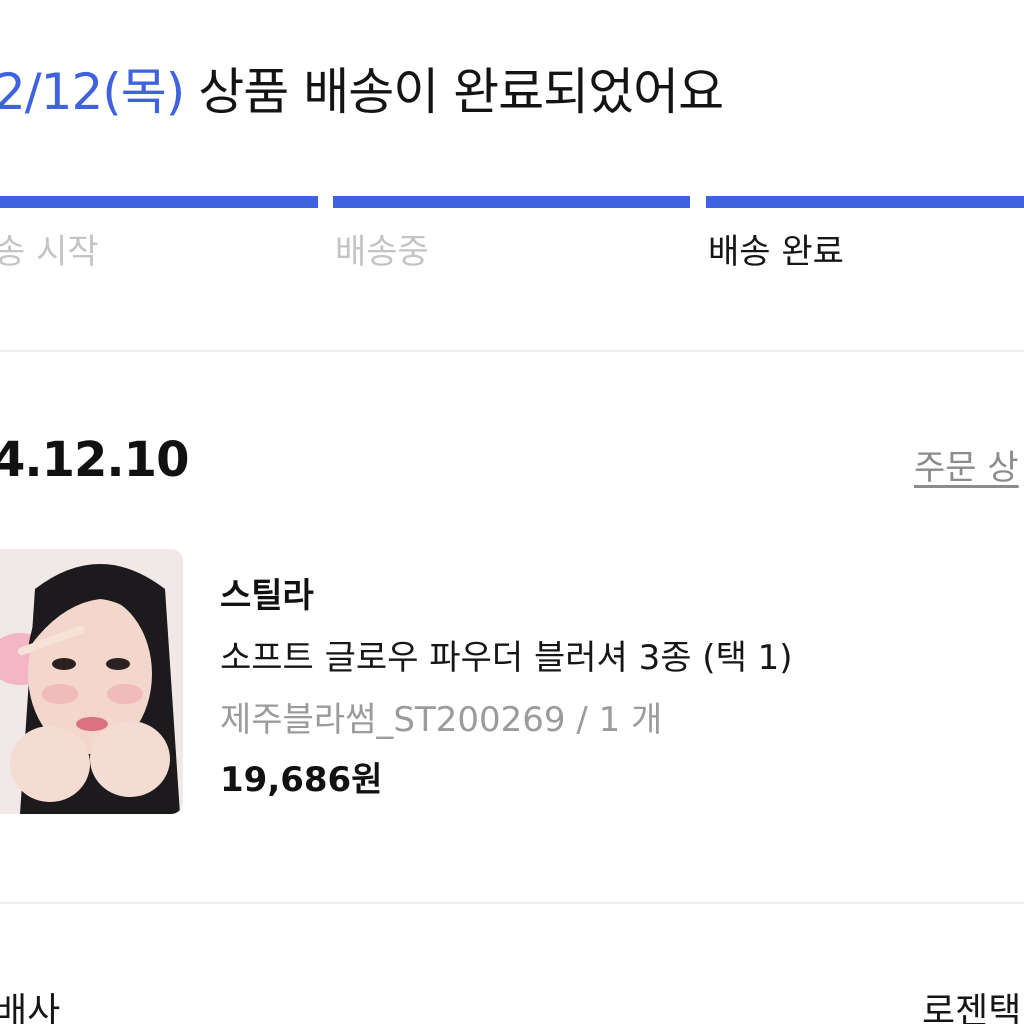 Image resolution: width=1024 pixels, height=1024 pixels. I want to click on order-detail-link: 주문 상, so click(966, 464).